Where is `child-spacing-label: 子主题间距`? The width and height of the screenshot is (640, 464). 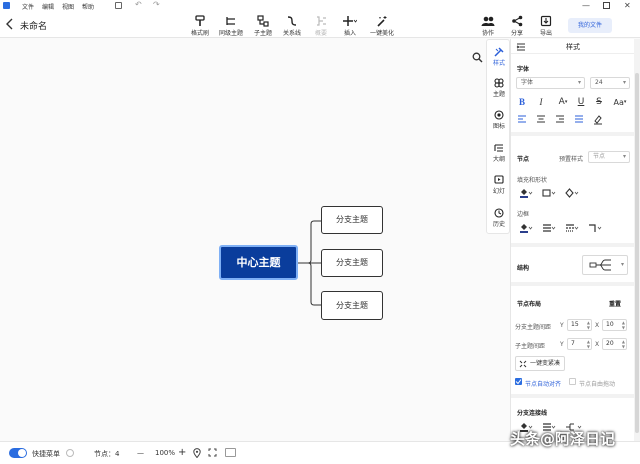
child-spacing-label: 子主题间距 is located at coordinates (530, 346).